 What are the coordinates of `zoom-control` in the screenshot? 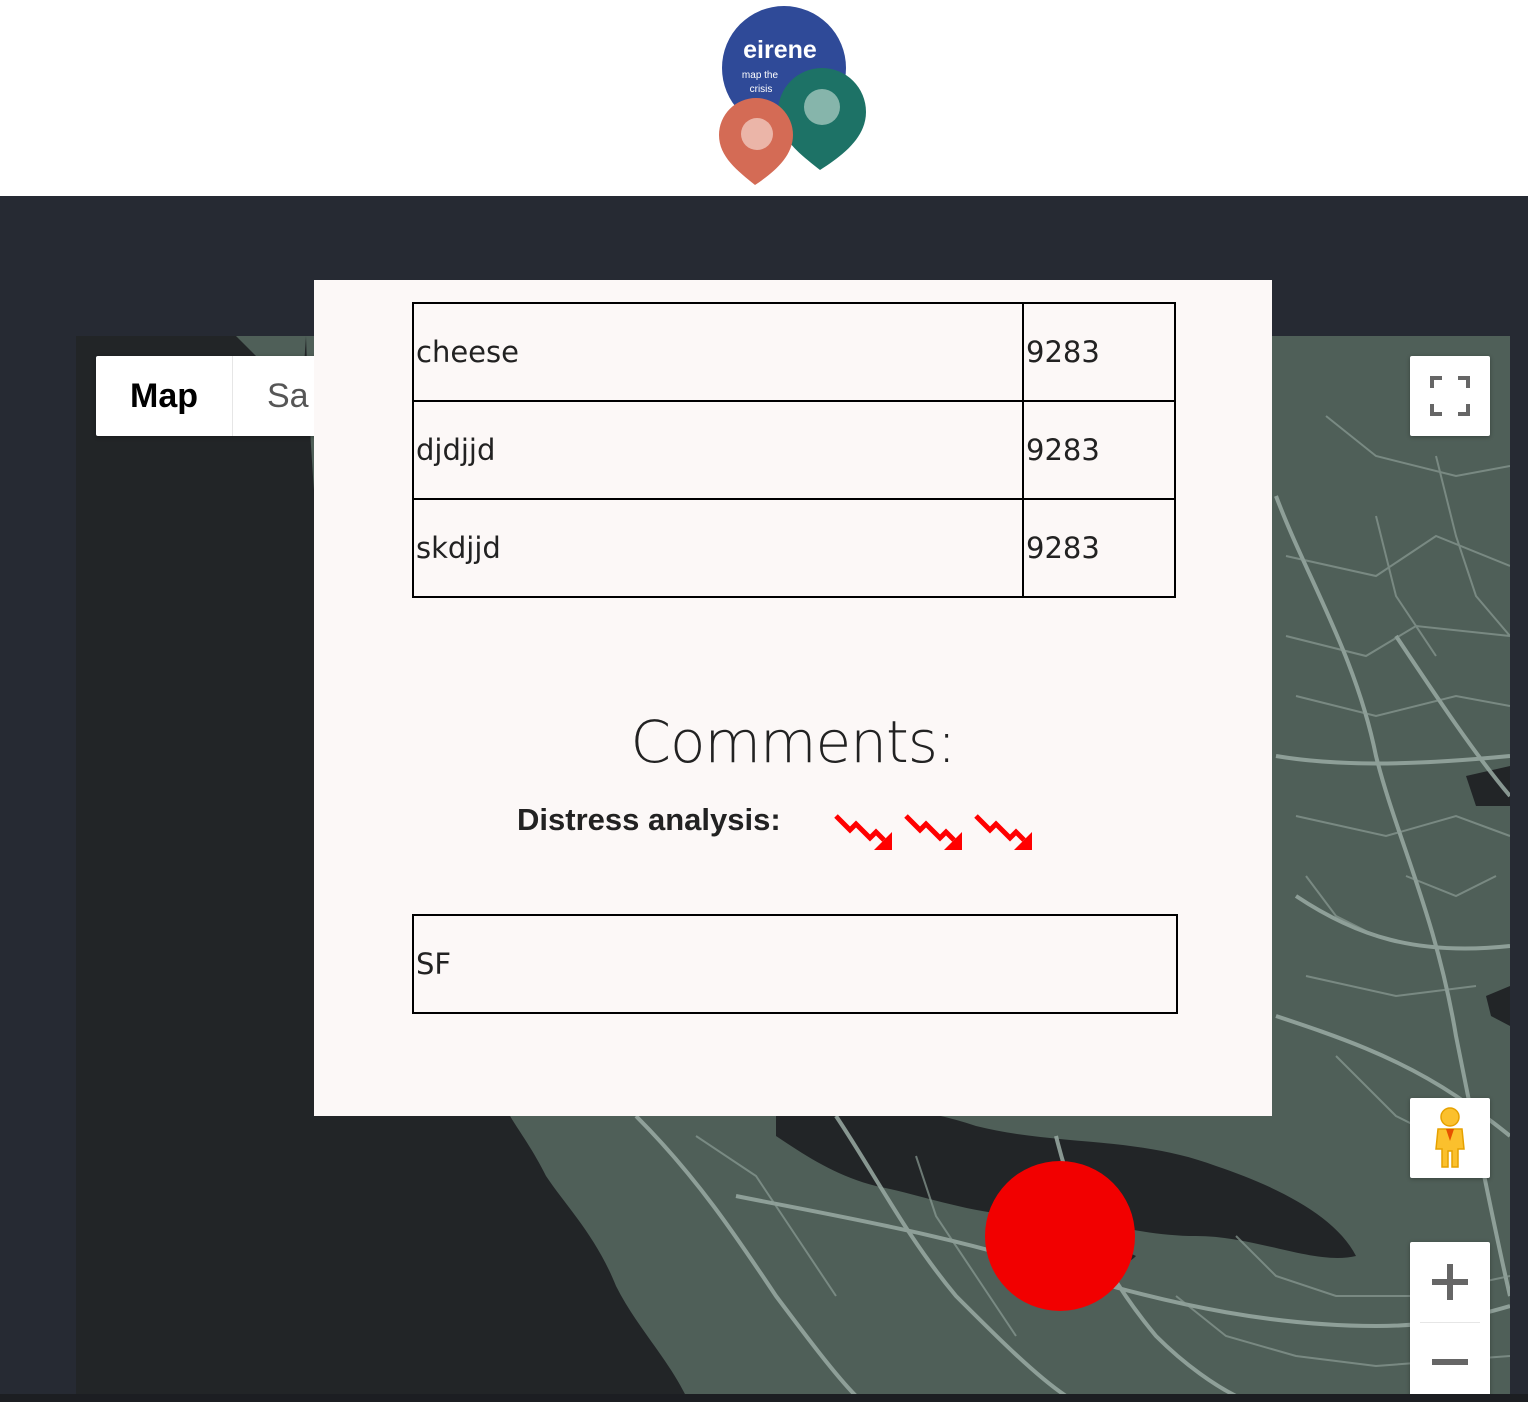 It's located at (1450, 1322).